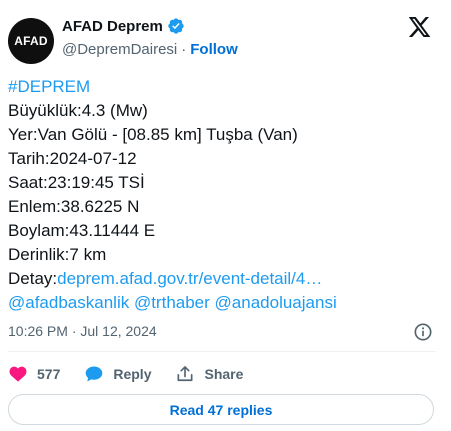 The image size is (452, 431). I want to click on mention-afadbaskanlik: @afadbaskanlik, so click(68, 302).